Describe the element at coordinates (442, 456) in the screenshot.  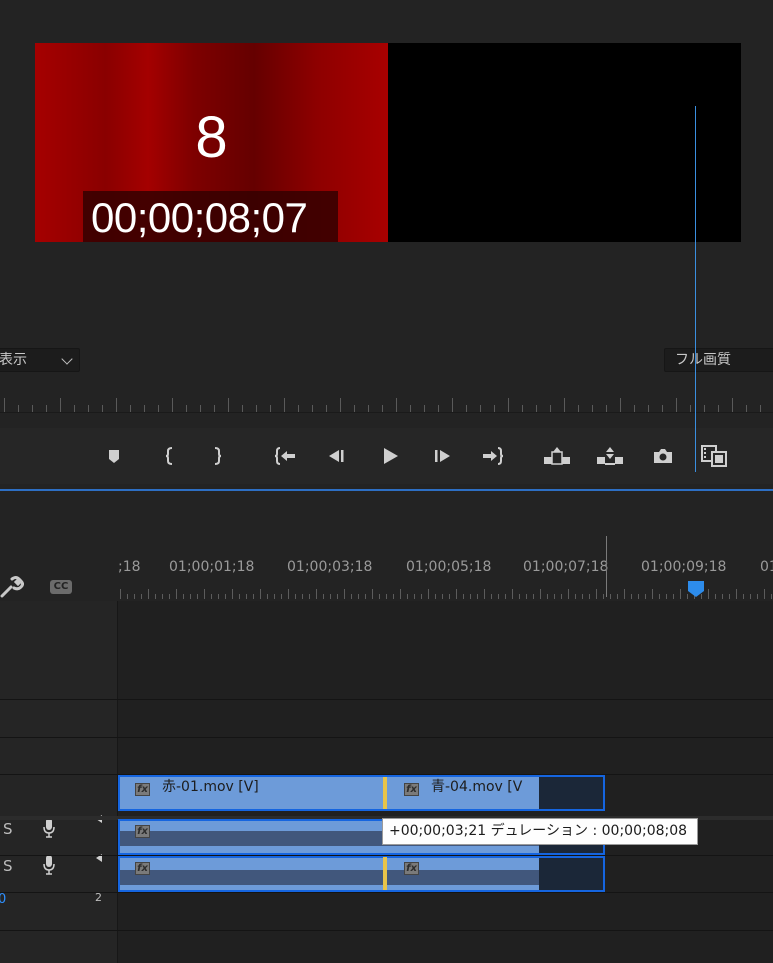
I see `step-forward-button` at that location.